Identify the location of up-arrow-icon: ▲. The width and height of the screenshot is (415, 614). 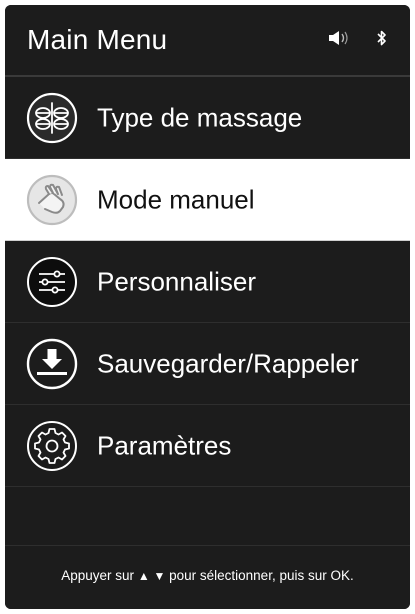
(143, 576).